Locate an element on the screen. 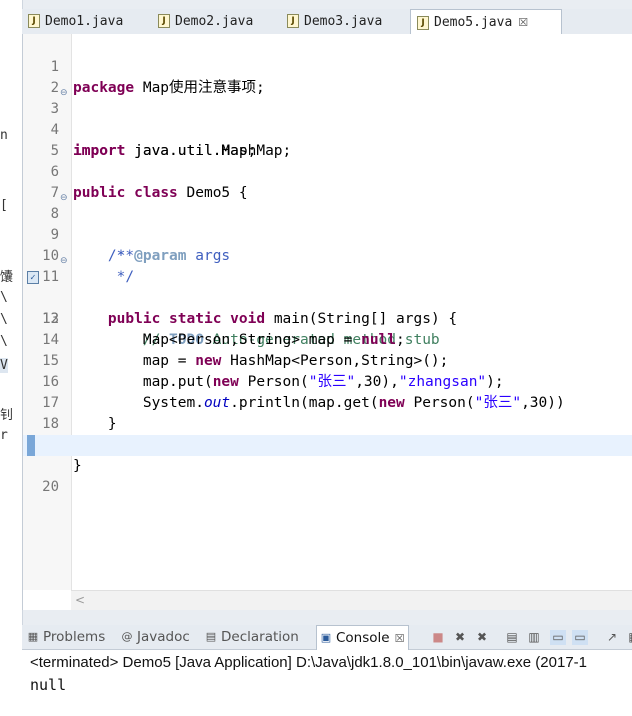  scroll-lock-icon: ▥ is located at coordinates (534, 637).